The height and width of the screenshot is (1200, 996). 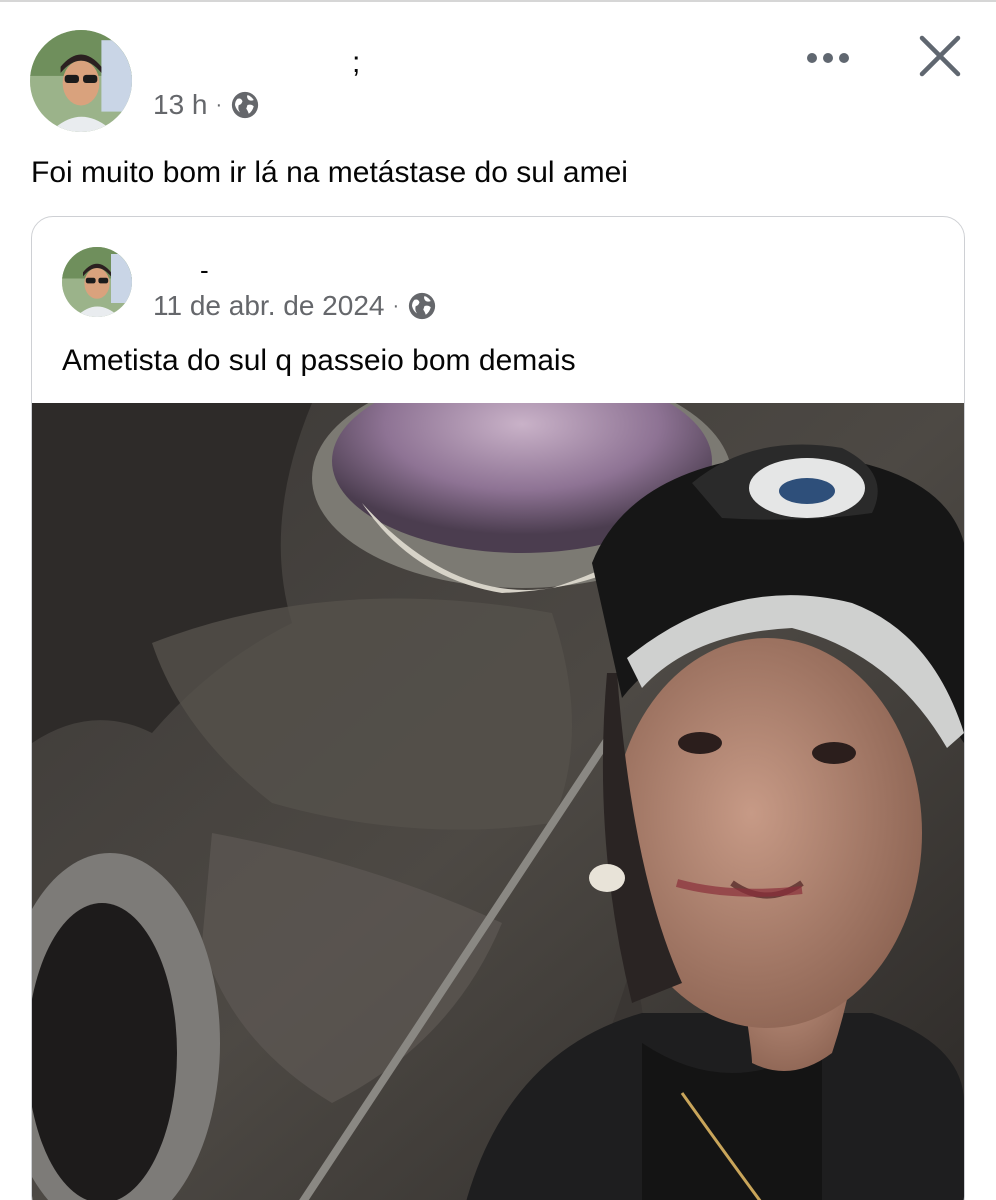 I want to click on post-time: 13 h, so click(x=180, y=105).